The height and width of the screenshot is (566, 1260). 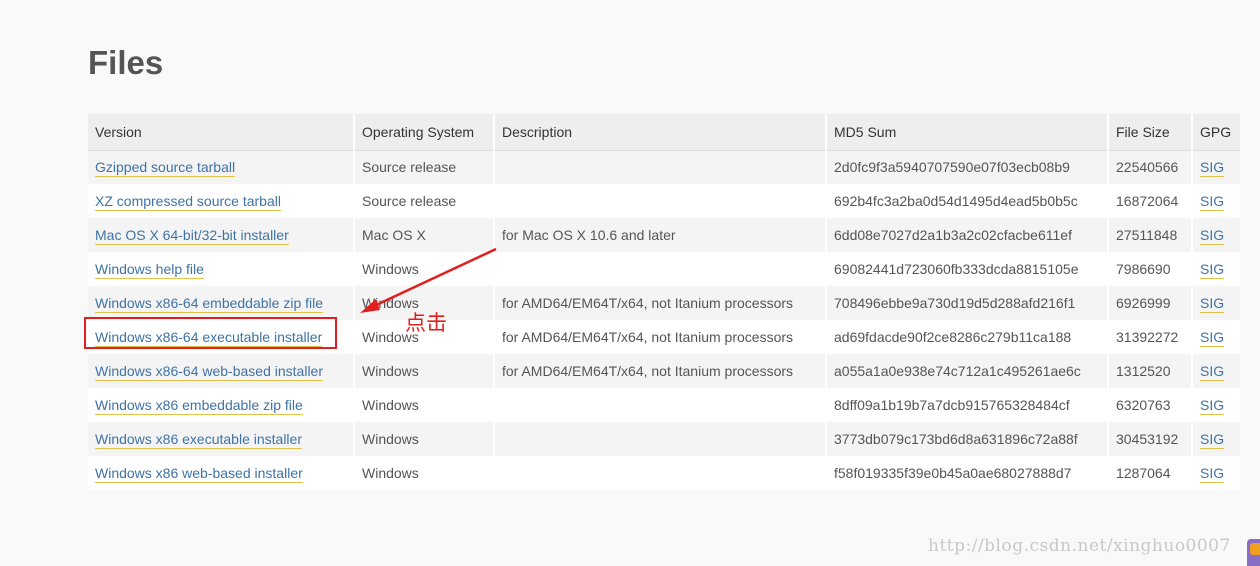 I want to click on version-link: Windows x86 embeddable zip file, so click(x=199, y=406).